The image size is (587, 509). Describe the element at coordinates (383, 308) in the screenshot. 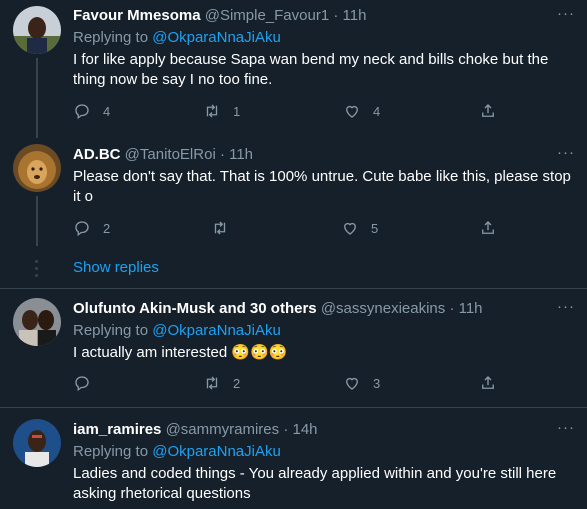

I see `username: @sassynexieakins` at that location.